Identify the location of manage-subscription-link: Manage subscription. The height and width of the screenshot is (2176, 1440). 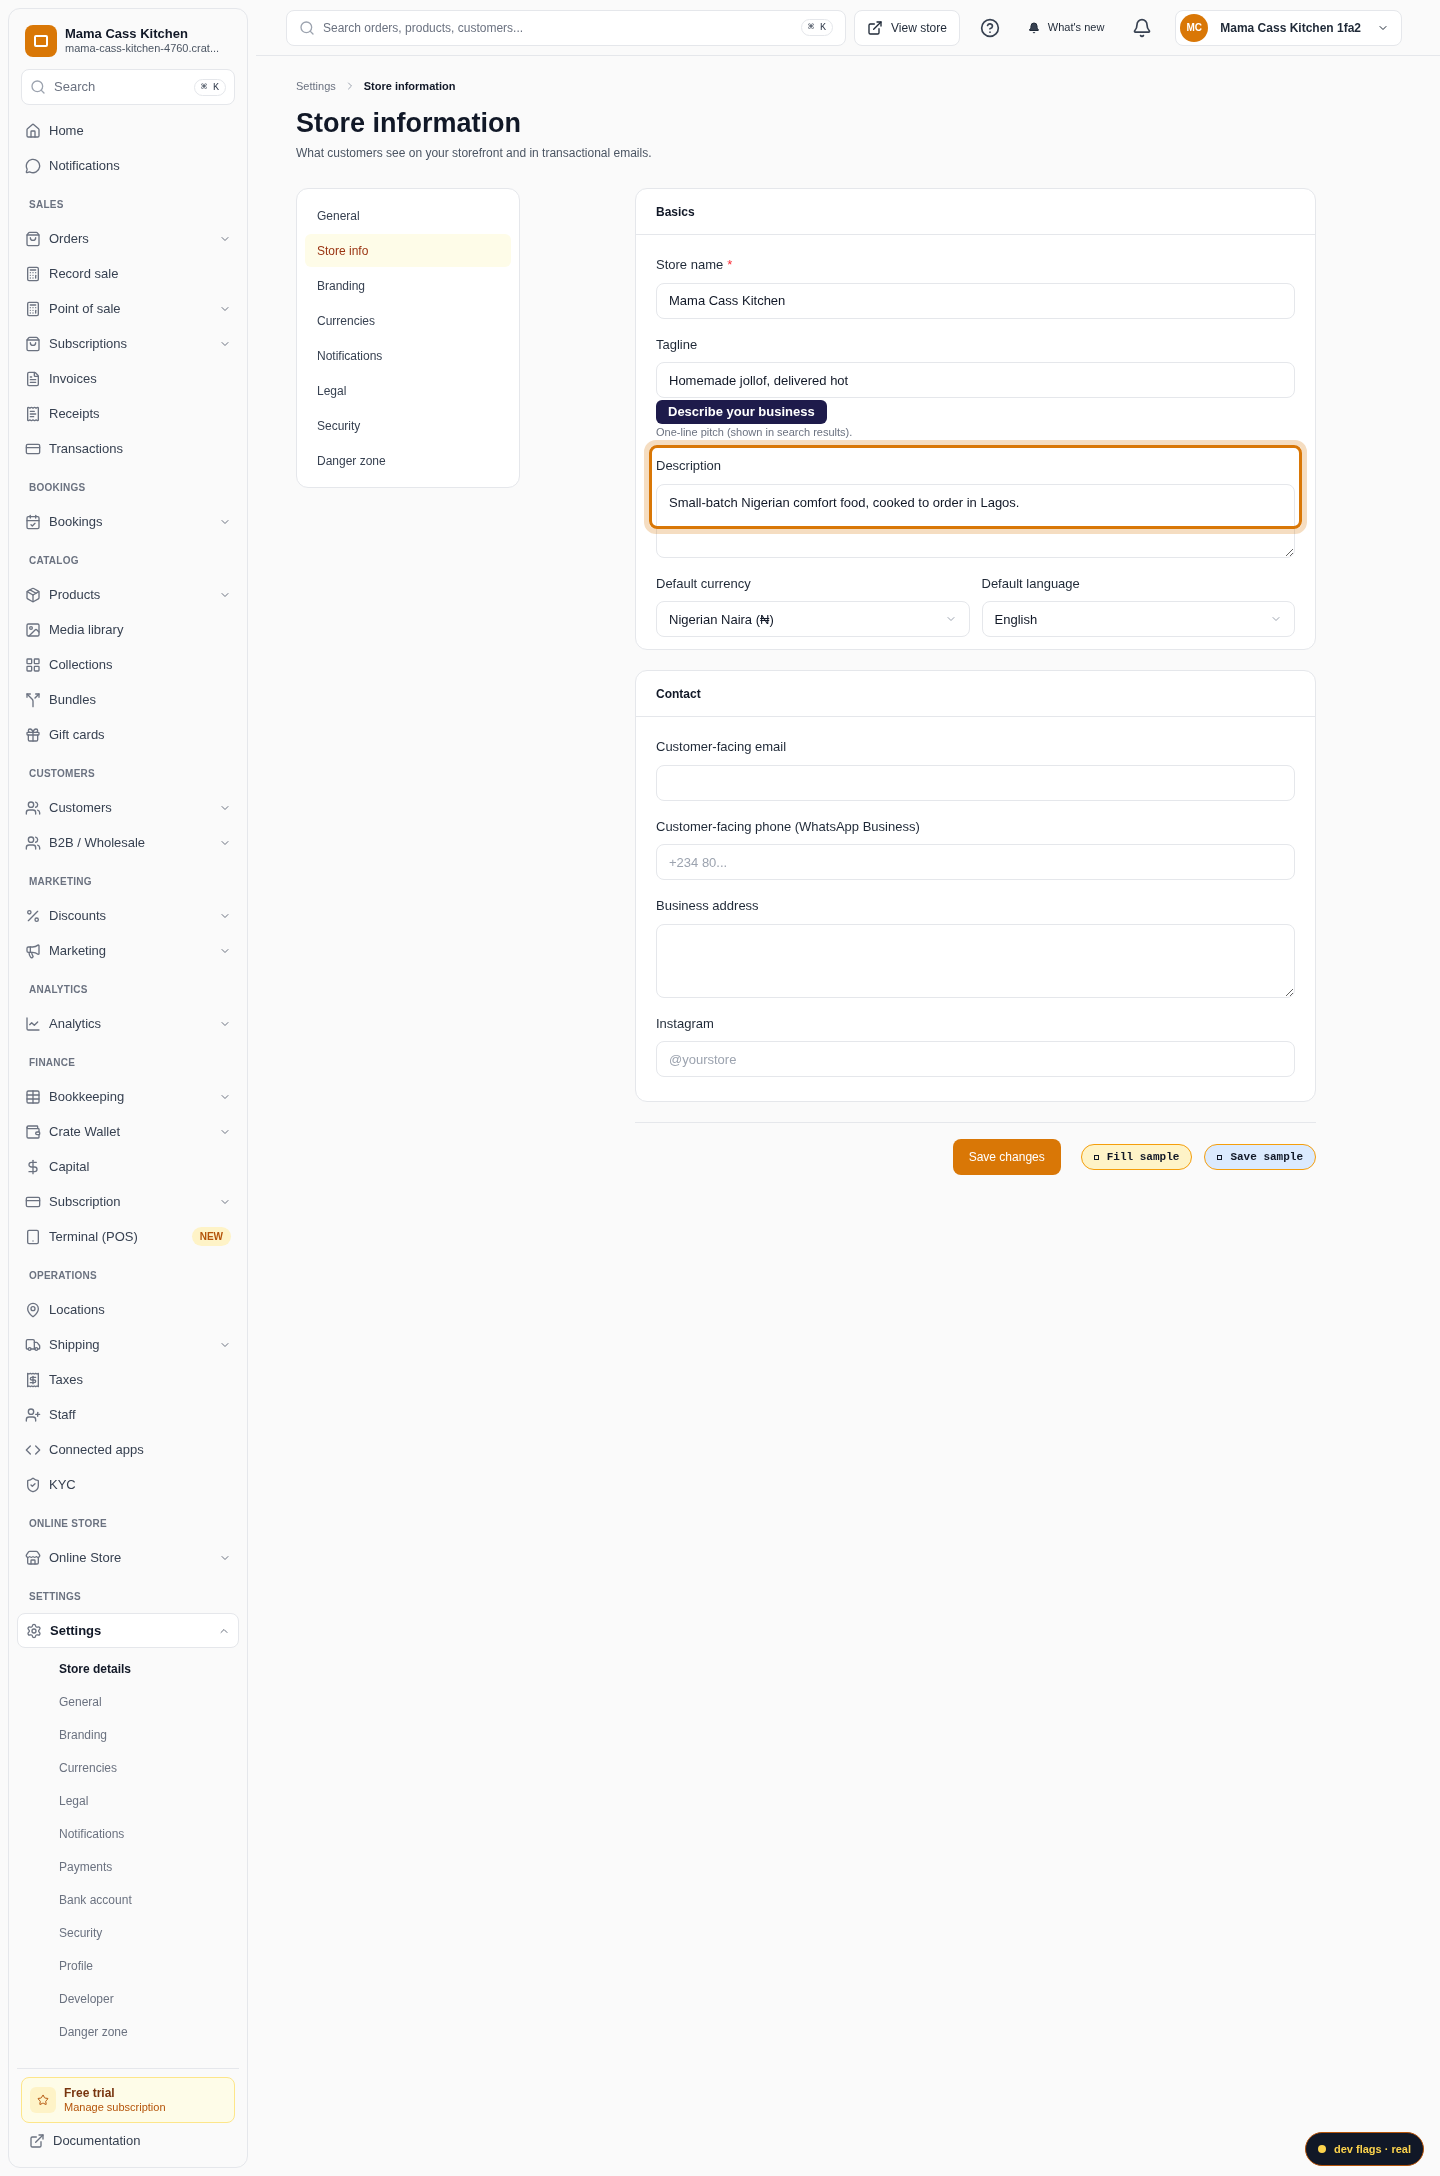
(115, 2107).